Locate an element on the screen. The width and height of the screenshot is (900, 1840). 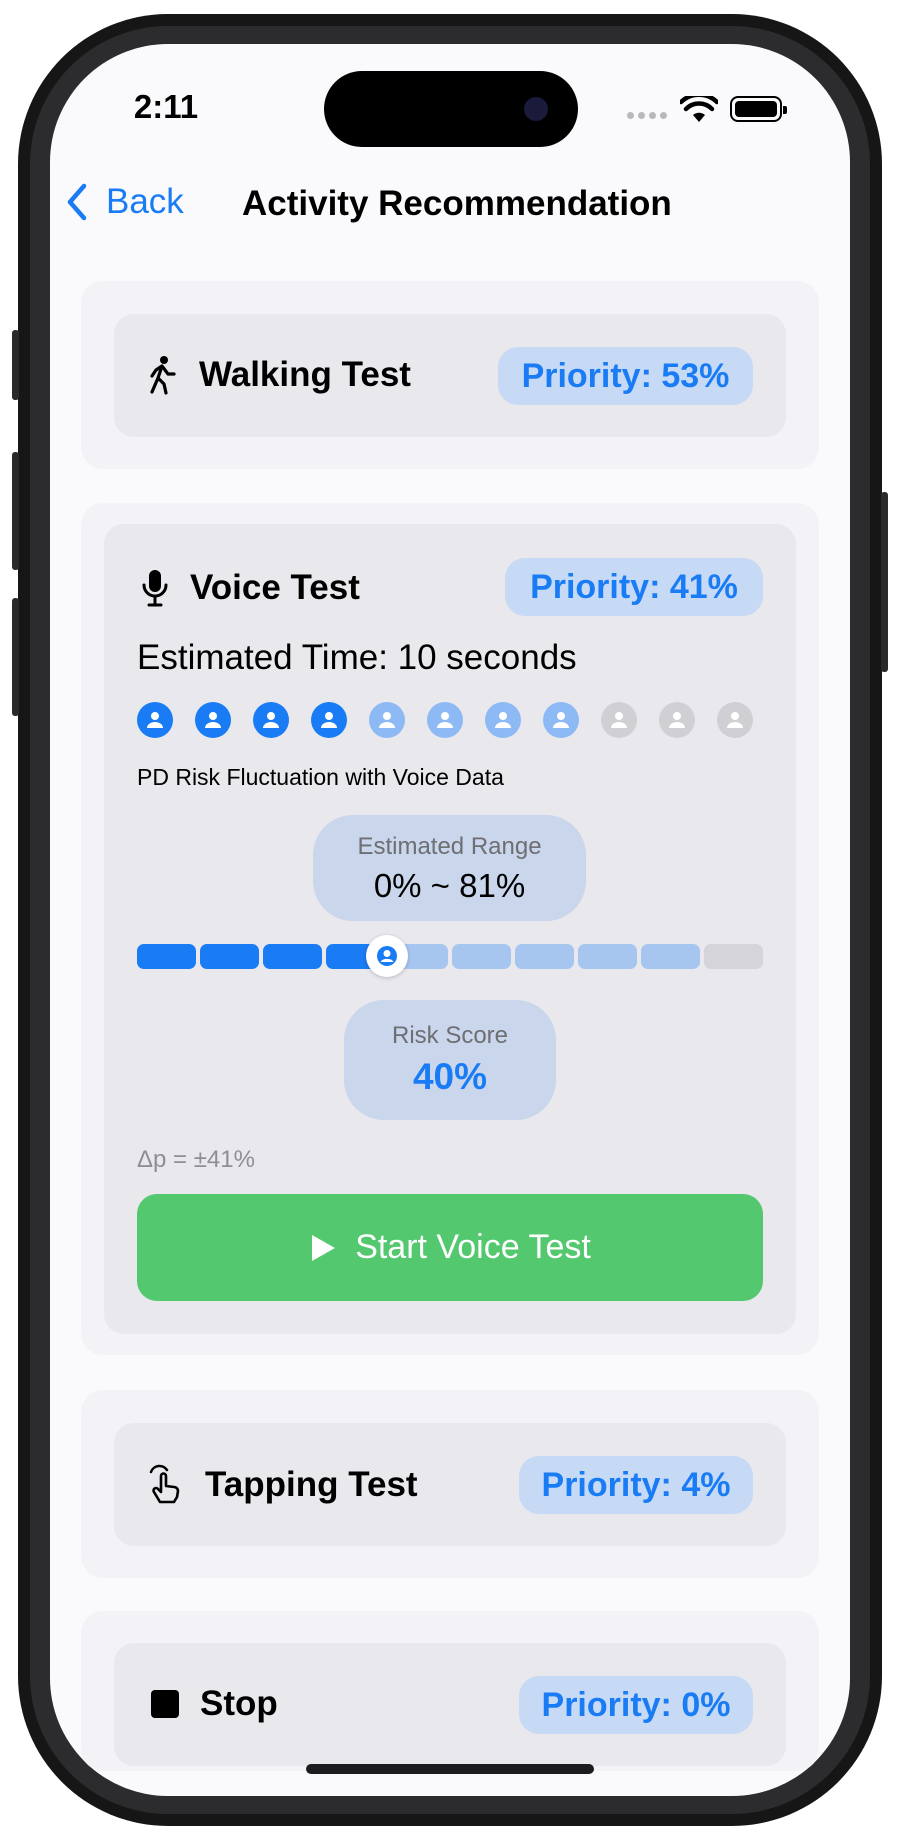
power-button is located at coordinates (884, 582).